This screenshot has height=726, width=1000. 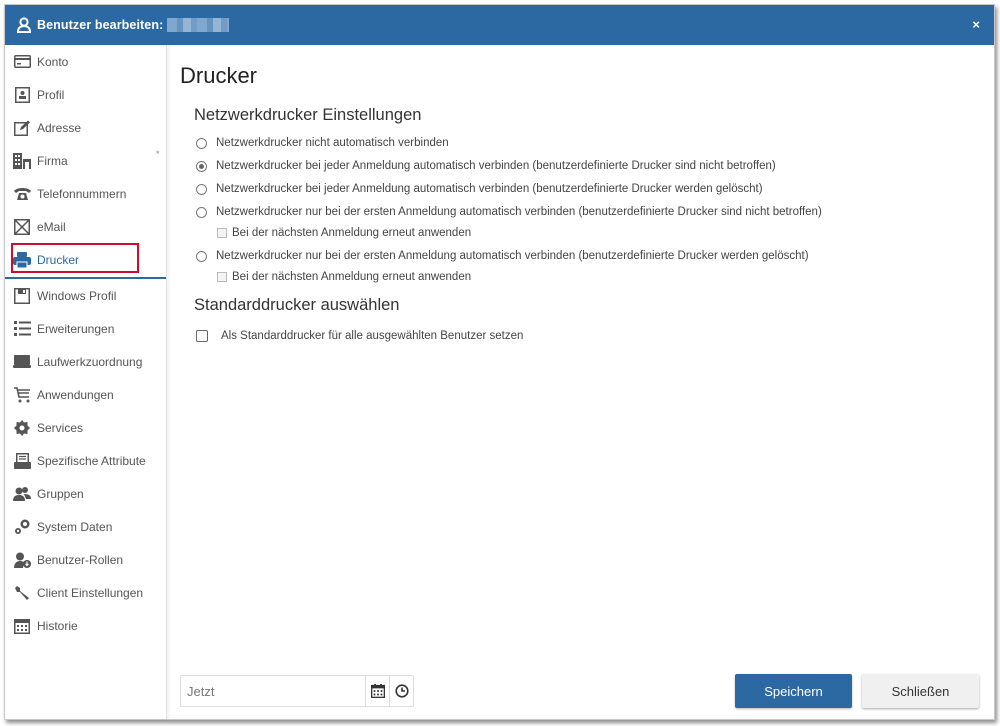 What do you see at coordinates (85, 160) in the screenshot?
I see `sidebar-item-firma: Firma` at bounding box center [85, 160].